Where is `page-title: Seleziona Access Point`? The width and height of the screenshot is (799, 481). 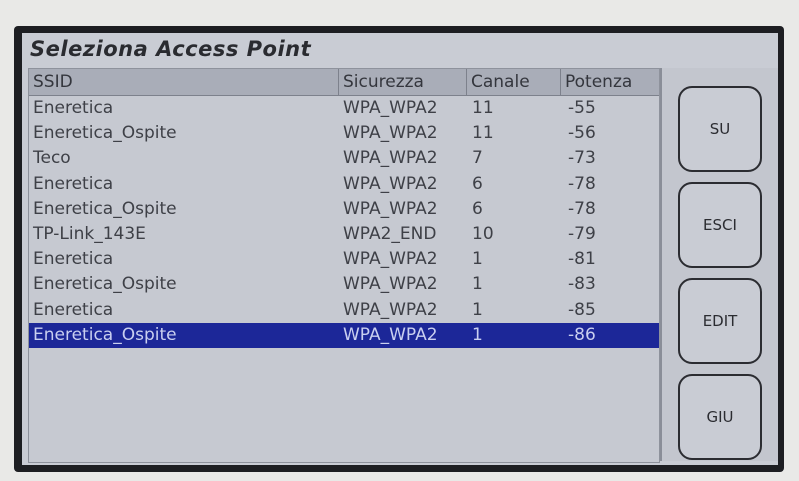 page-title: Seleziona Access Point is located at coordinates (171, 49).